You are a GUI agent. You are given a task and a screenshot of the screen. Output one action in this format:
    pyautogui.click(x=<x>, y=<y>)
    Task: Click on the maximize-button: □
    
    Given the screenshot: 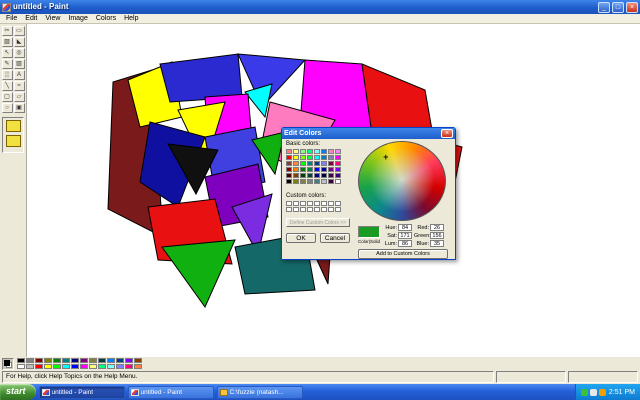 What is the action you would take?
    pyautogui.click(x=618, y=7)
    